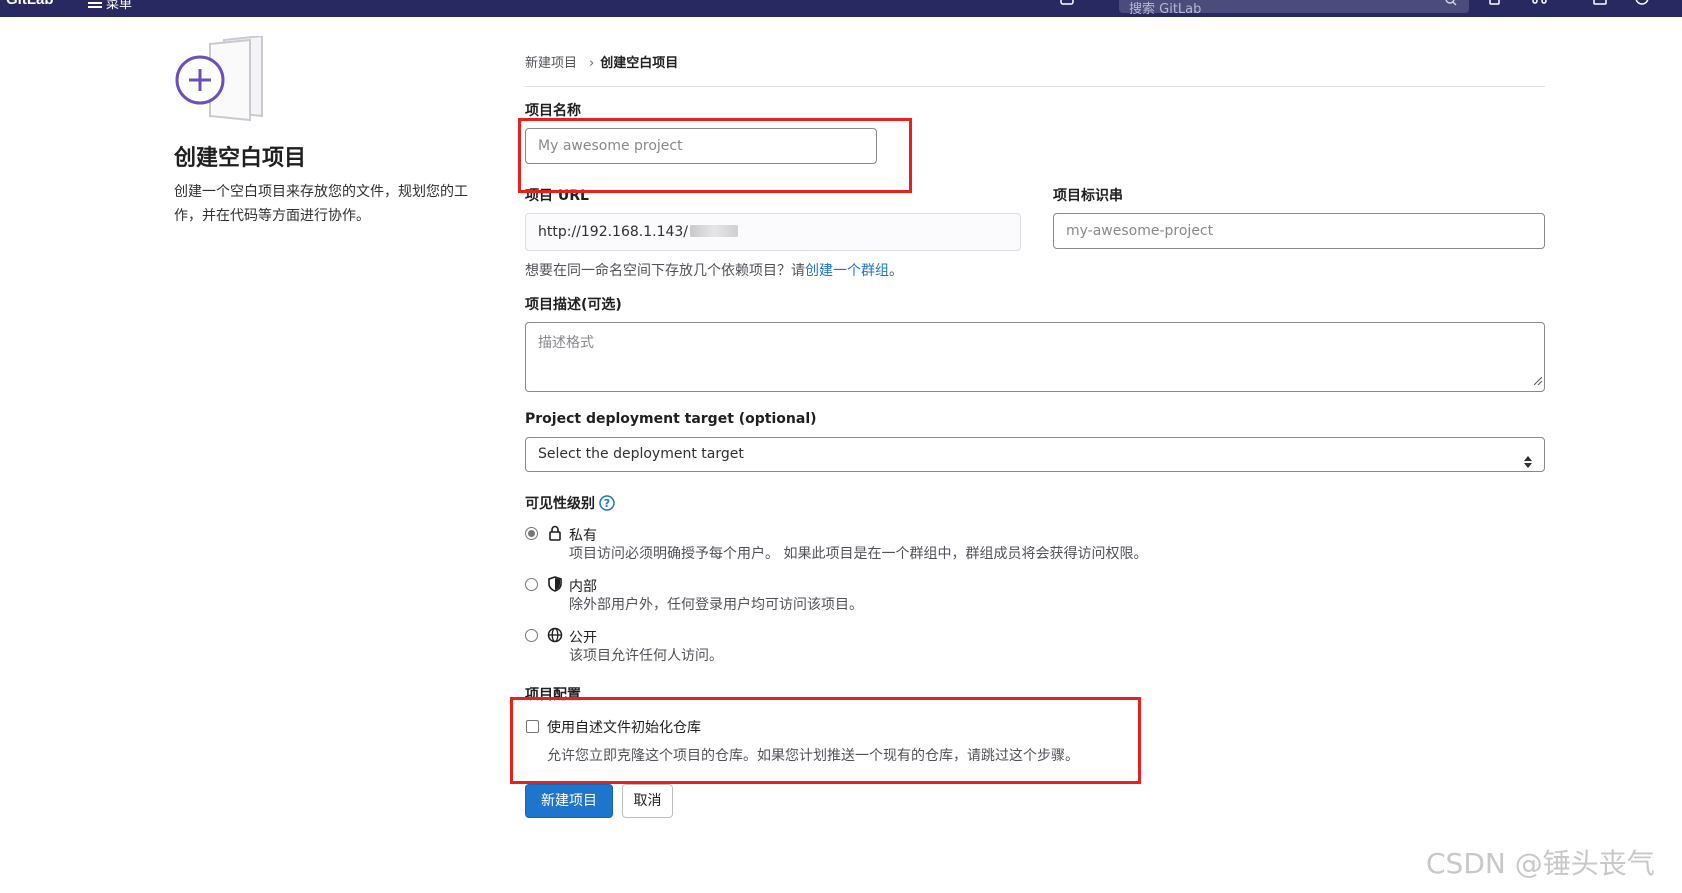 The width and height of the screenshot is (1682, 893). Describe the element at coordinates (553, 695) in the screenshot. I see `project-config-label: 项目配置` at that location.